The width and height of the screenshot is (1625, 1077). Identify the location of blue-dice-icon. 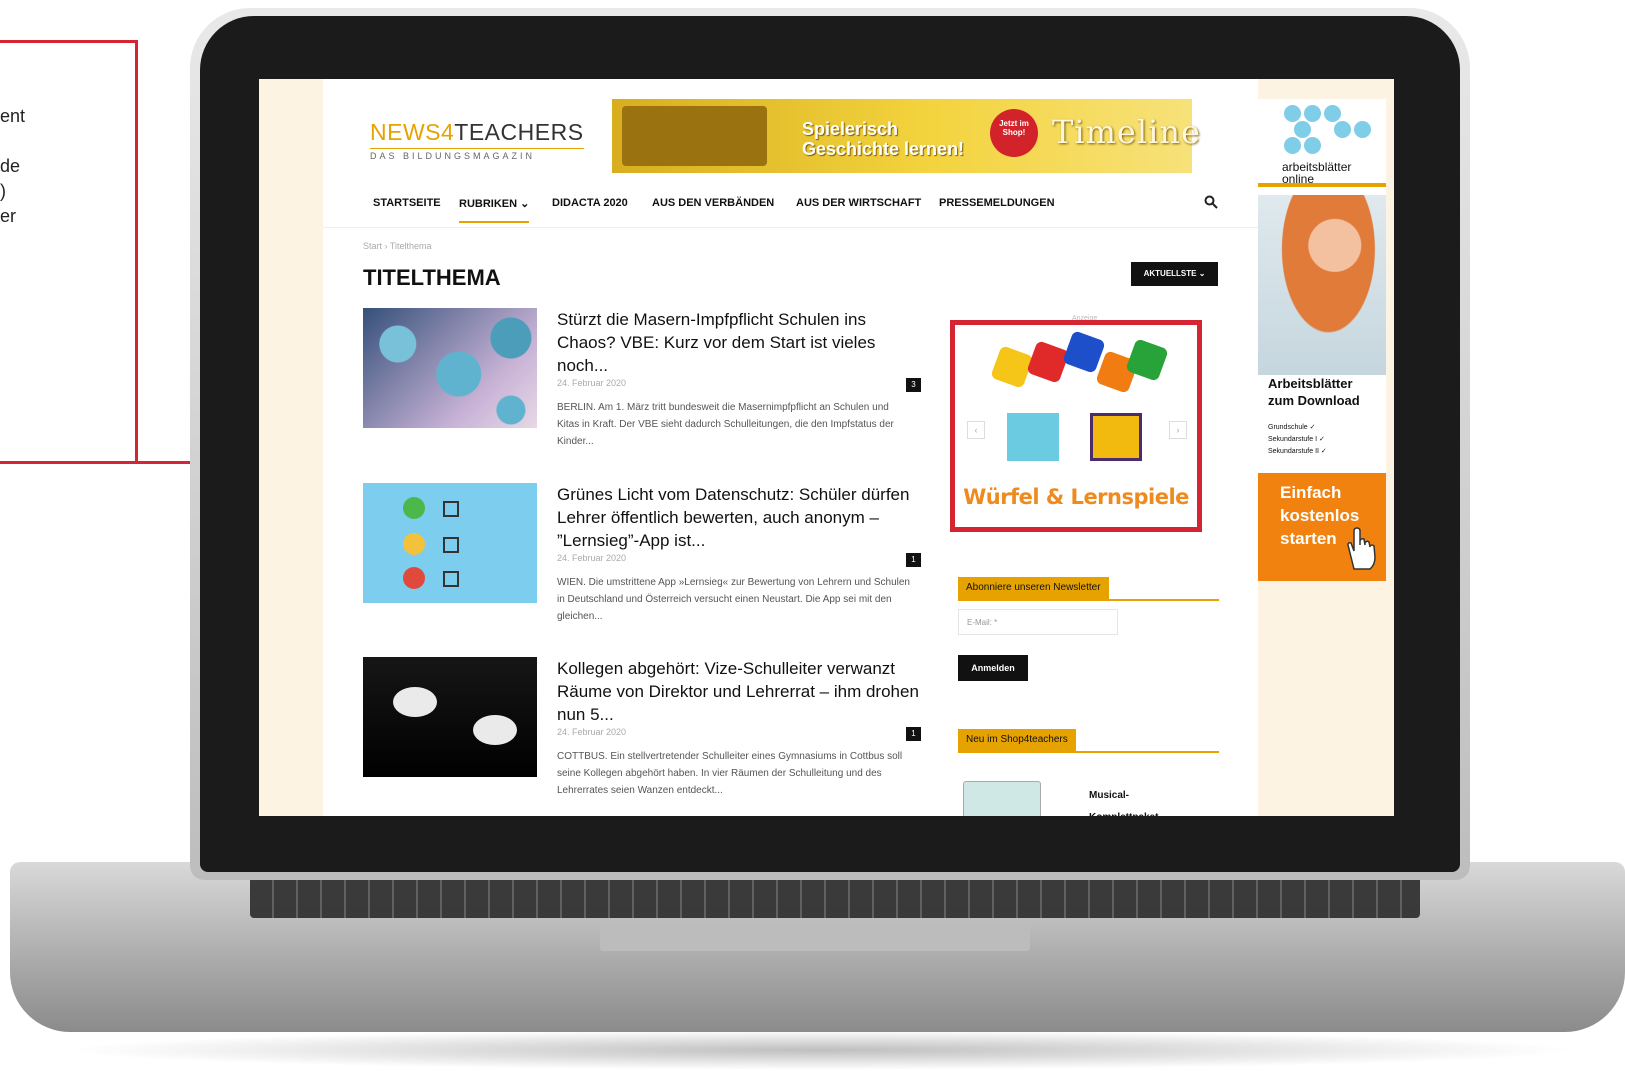
(1084, 352).